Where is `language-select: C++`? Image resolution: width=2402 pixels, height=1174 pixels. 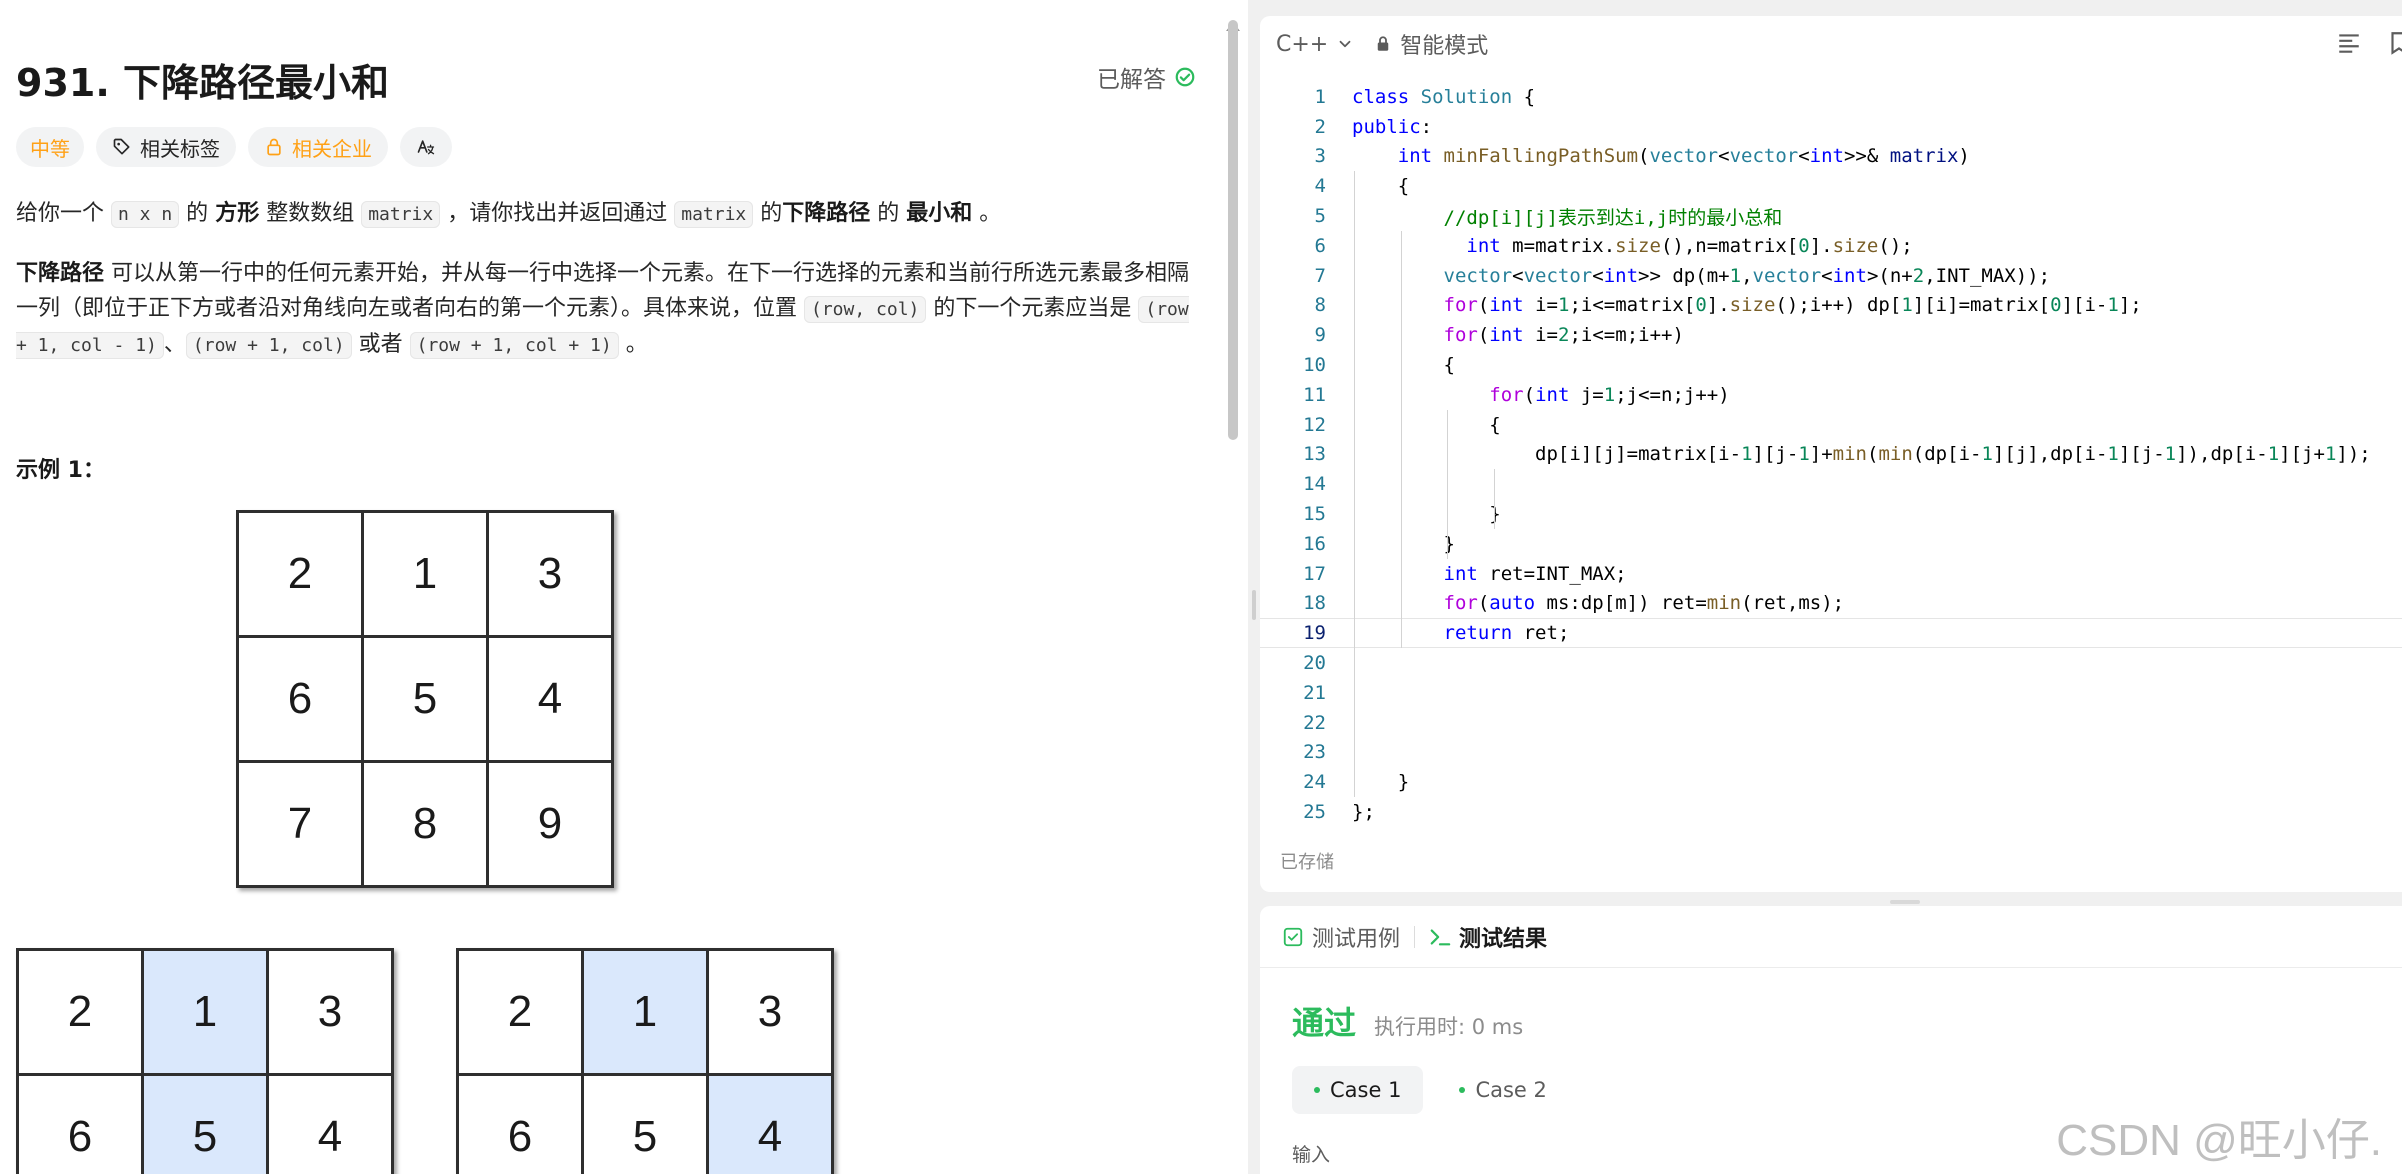 language-select: C++ is located at coordinates (1315, 44).